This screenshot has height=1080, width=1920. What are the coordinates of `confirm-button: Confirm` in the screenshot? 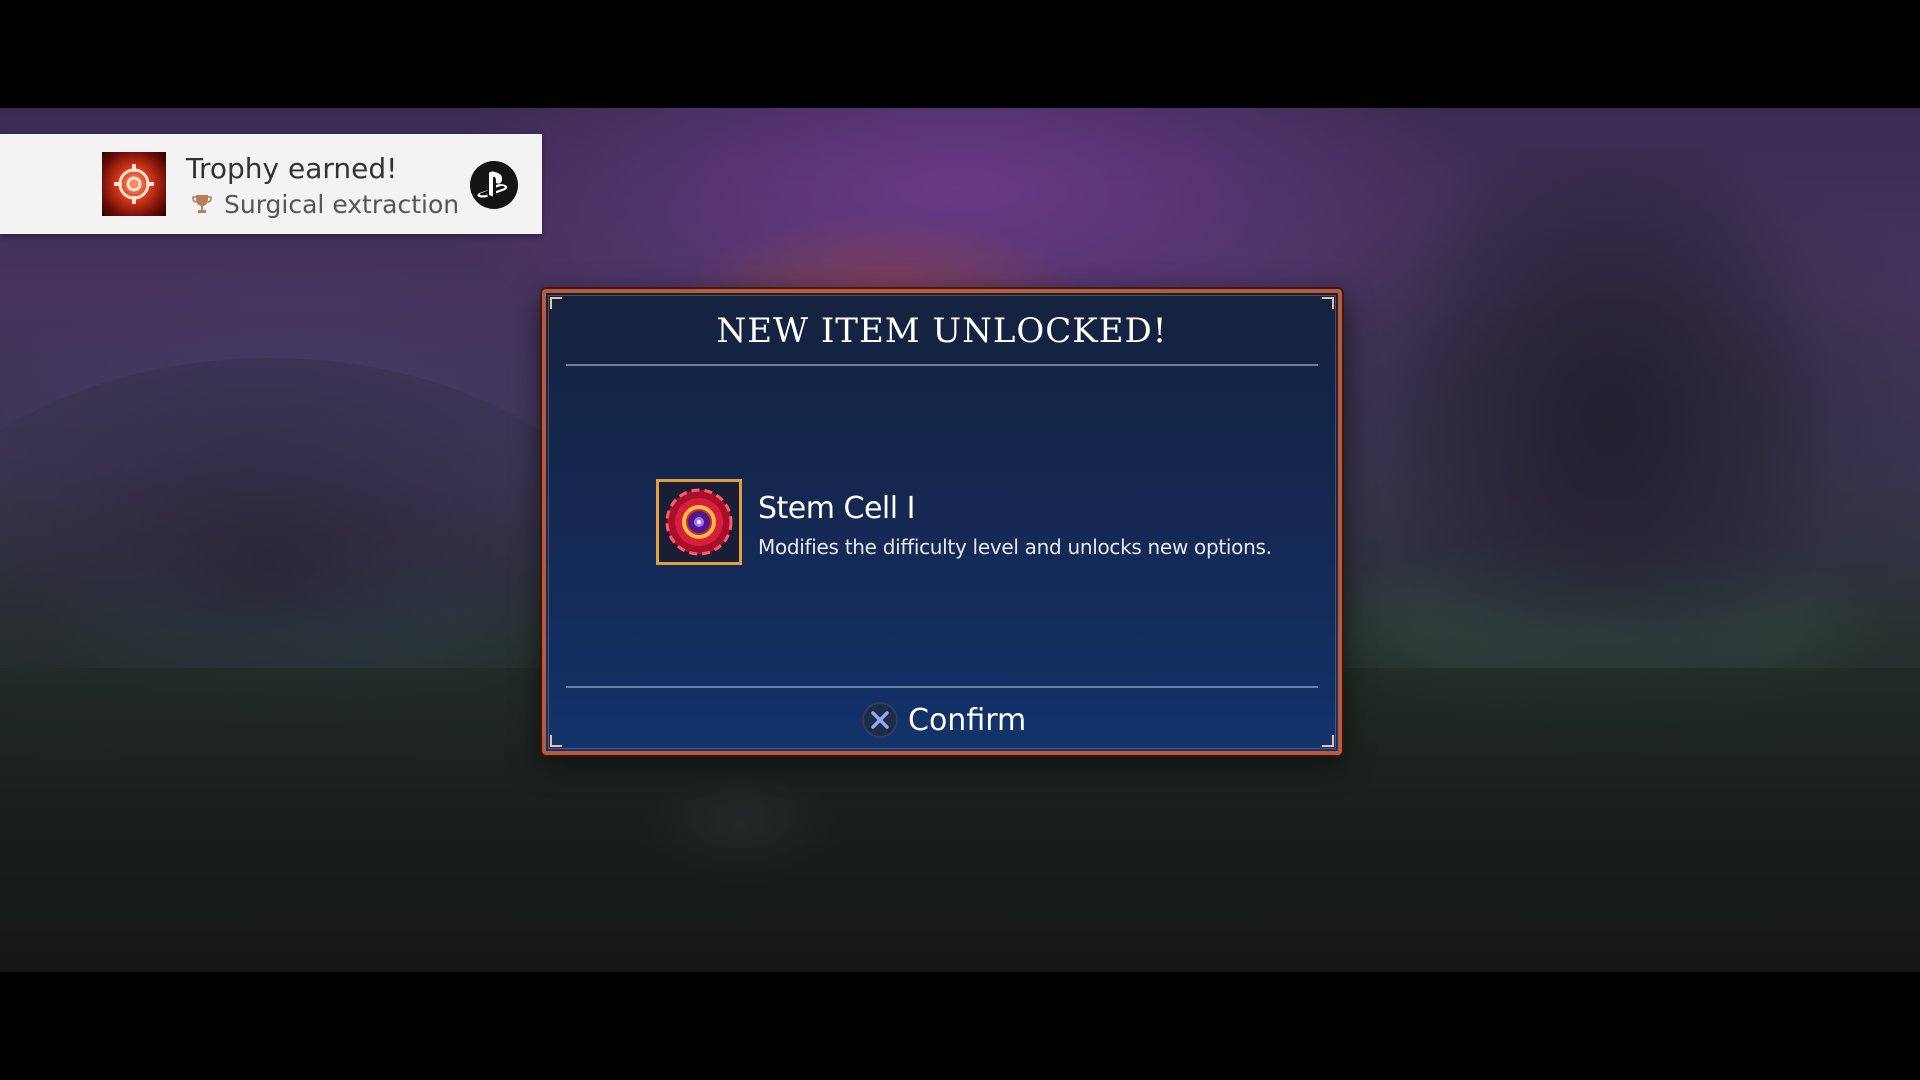 It's located at (944, 720).